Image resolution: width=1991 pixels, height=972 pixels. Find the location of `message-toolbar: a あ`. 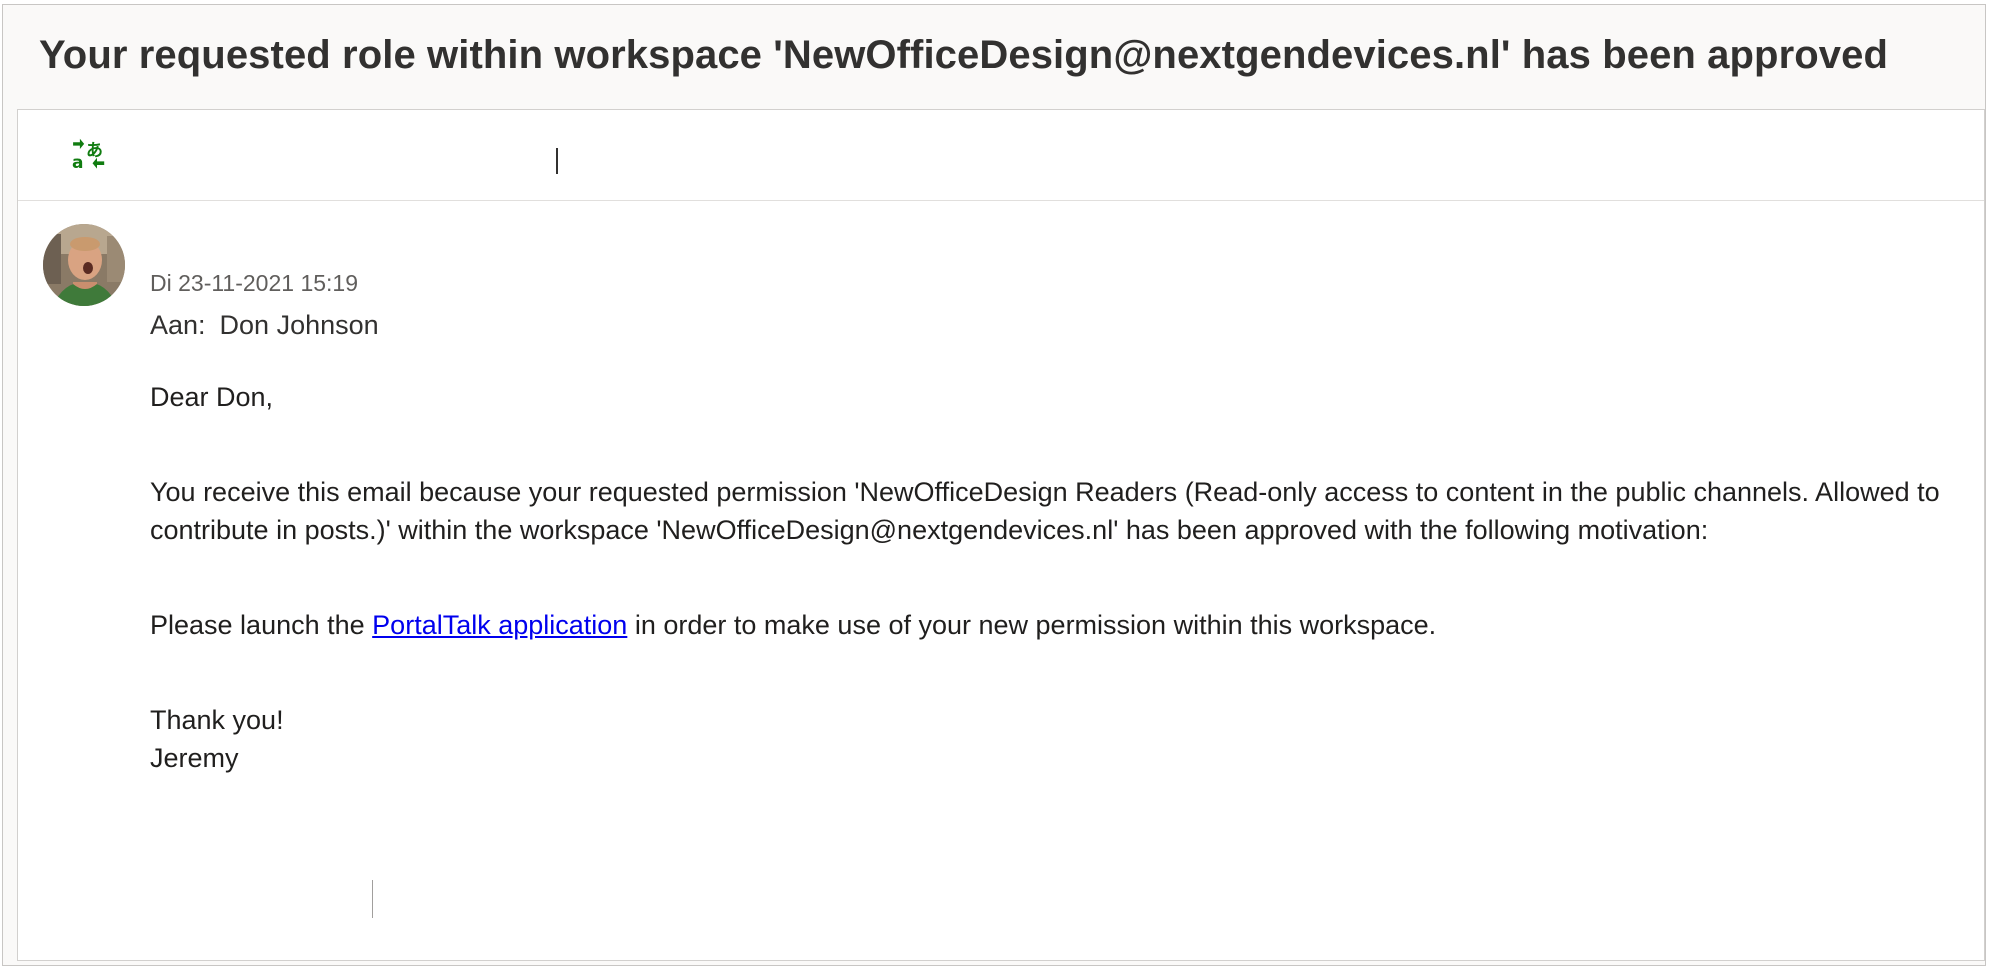

message-toolbar: a あ is located at coordinates (1001, 155).